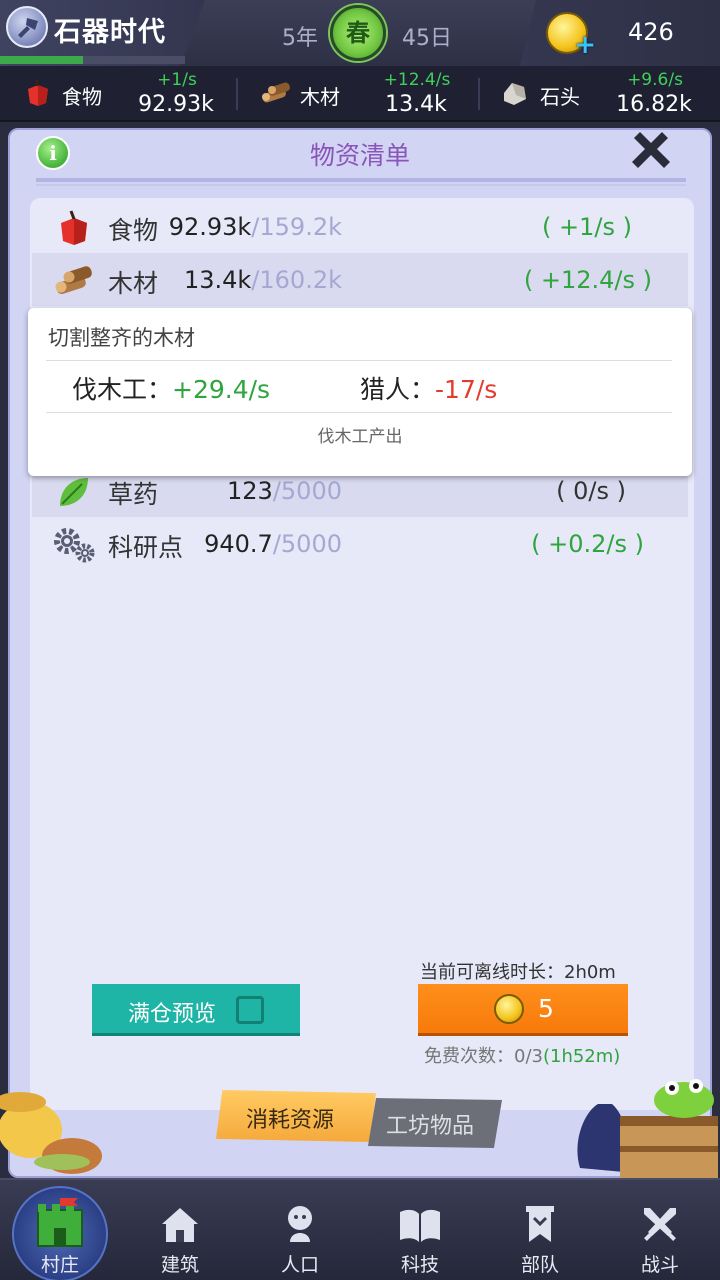  I want to click on resource-food: 食物 +1/s 92.93k, so click(125, 94).